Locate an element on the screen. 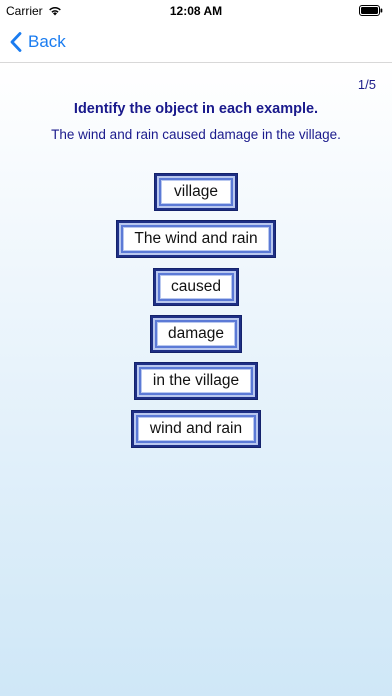  question-title: Identify the object in each example. is located at coordinates (196, 109).